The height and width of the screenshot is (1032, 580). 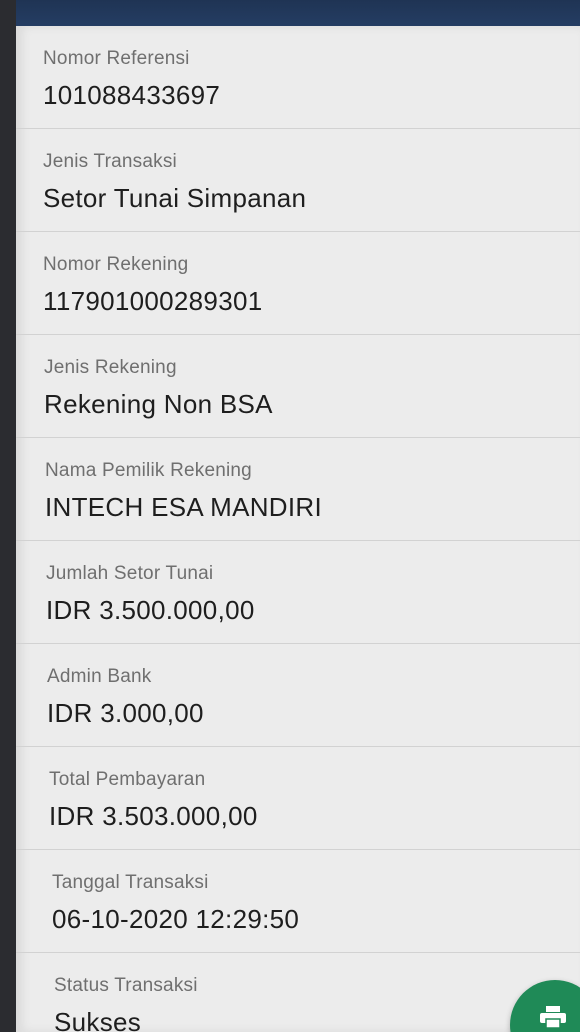 What do you see at coordinates (298, 77) in the screenshot?
I see `detail-row-reference-number: Nomor Referensi 101088433697` at bounding box center [298, 77].